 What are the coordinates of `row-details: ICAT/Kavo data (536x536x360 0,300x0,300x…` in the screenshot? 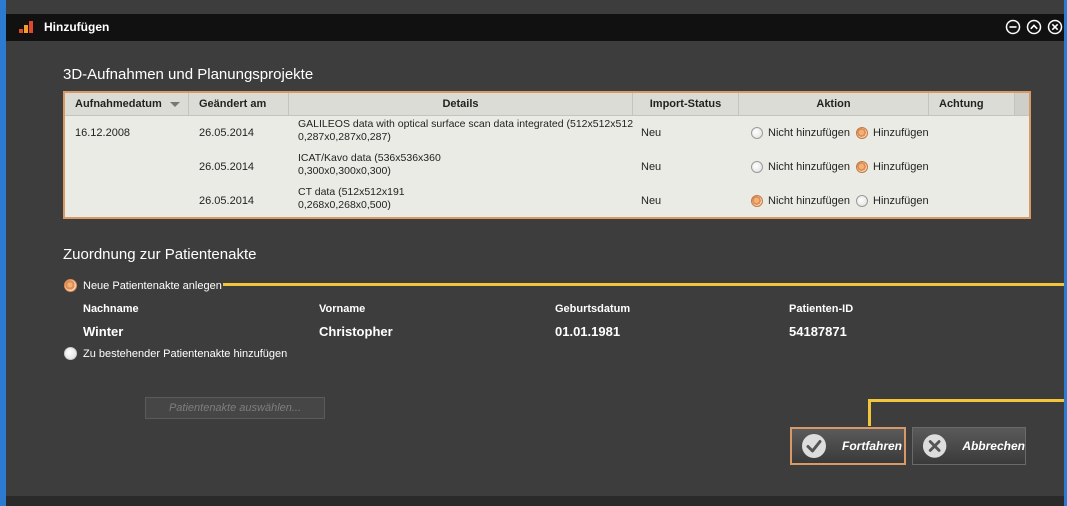 It's located at (369, 164).